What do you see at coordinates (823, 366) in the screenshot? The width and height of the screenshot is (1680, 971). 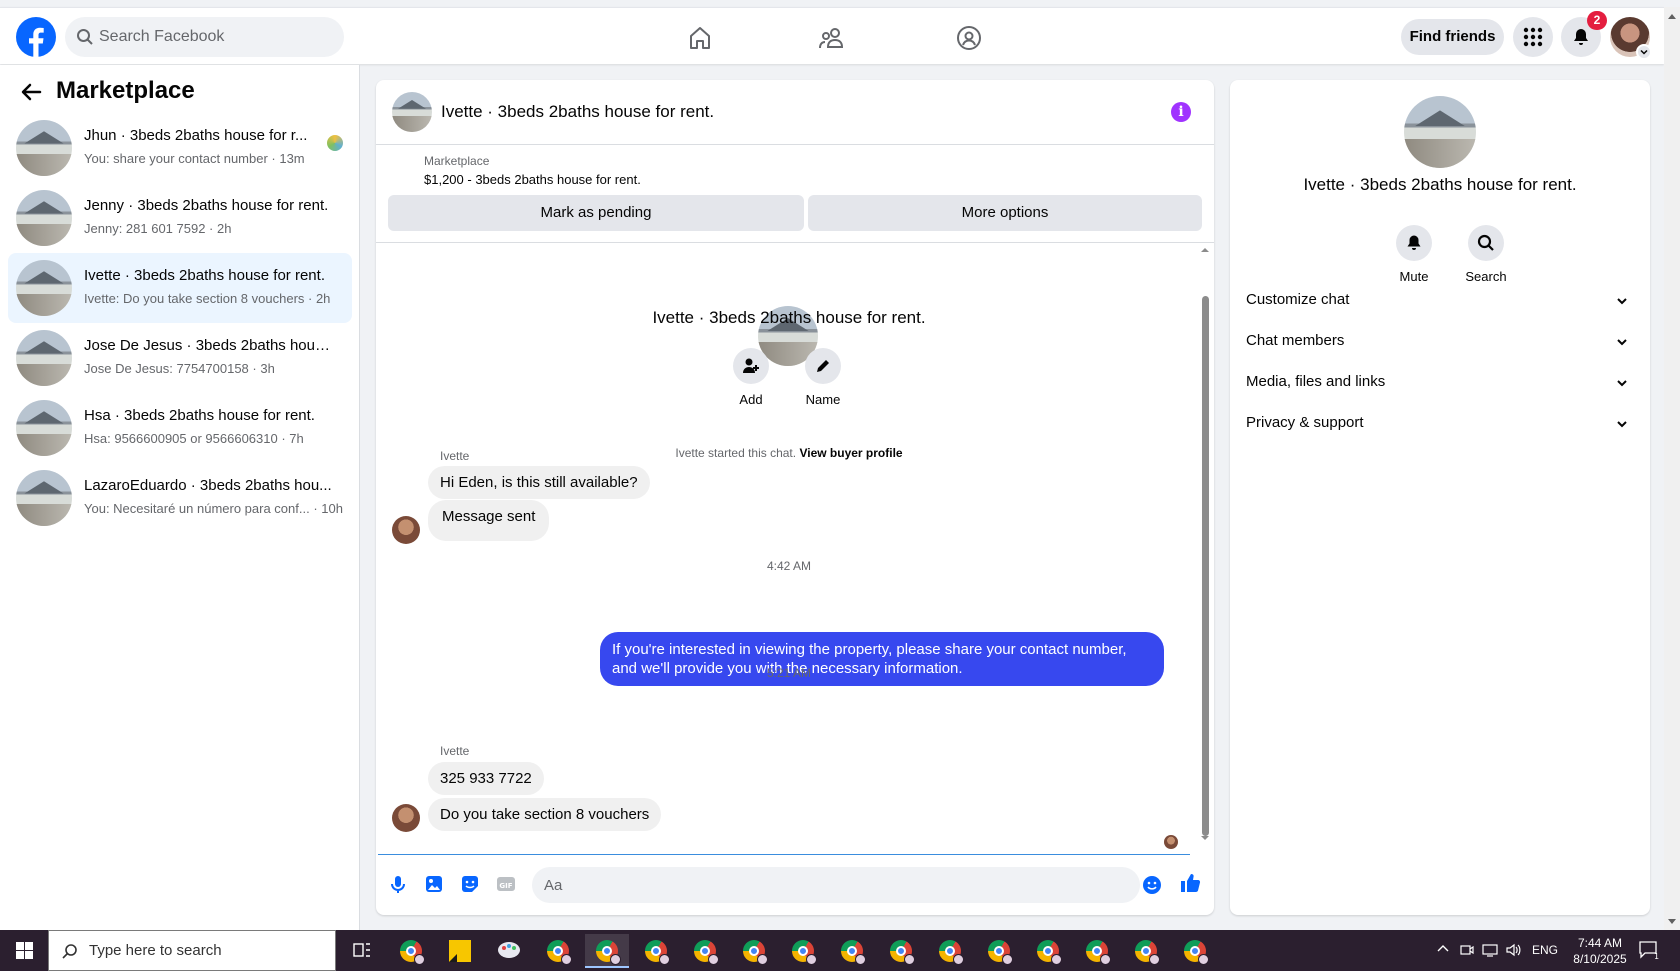 I see `pencil-icon` at bounding box center [823, 366].